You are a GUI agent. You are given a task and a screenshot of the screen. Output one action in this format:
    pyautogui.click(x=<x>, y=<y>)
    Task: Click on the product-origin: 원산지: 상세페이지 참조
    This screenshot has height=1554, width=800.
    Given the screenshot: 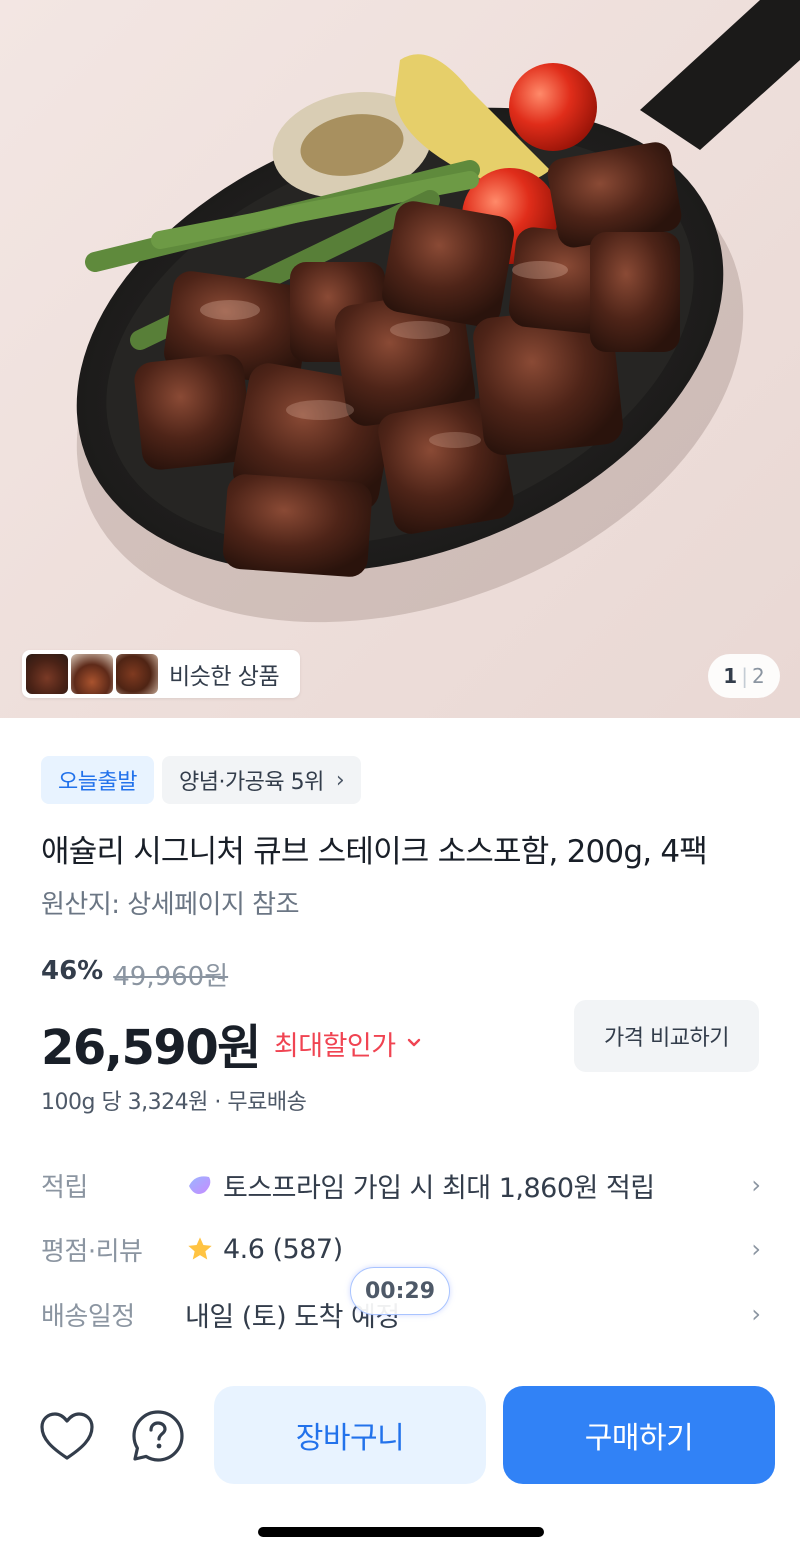 What is the action you would take?
    pyautogui.click(x=170, y=905)
    